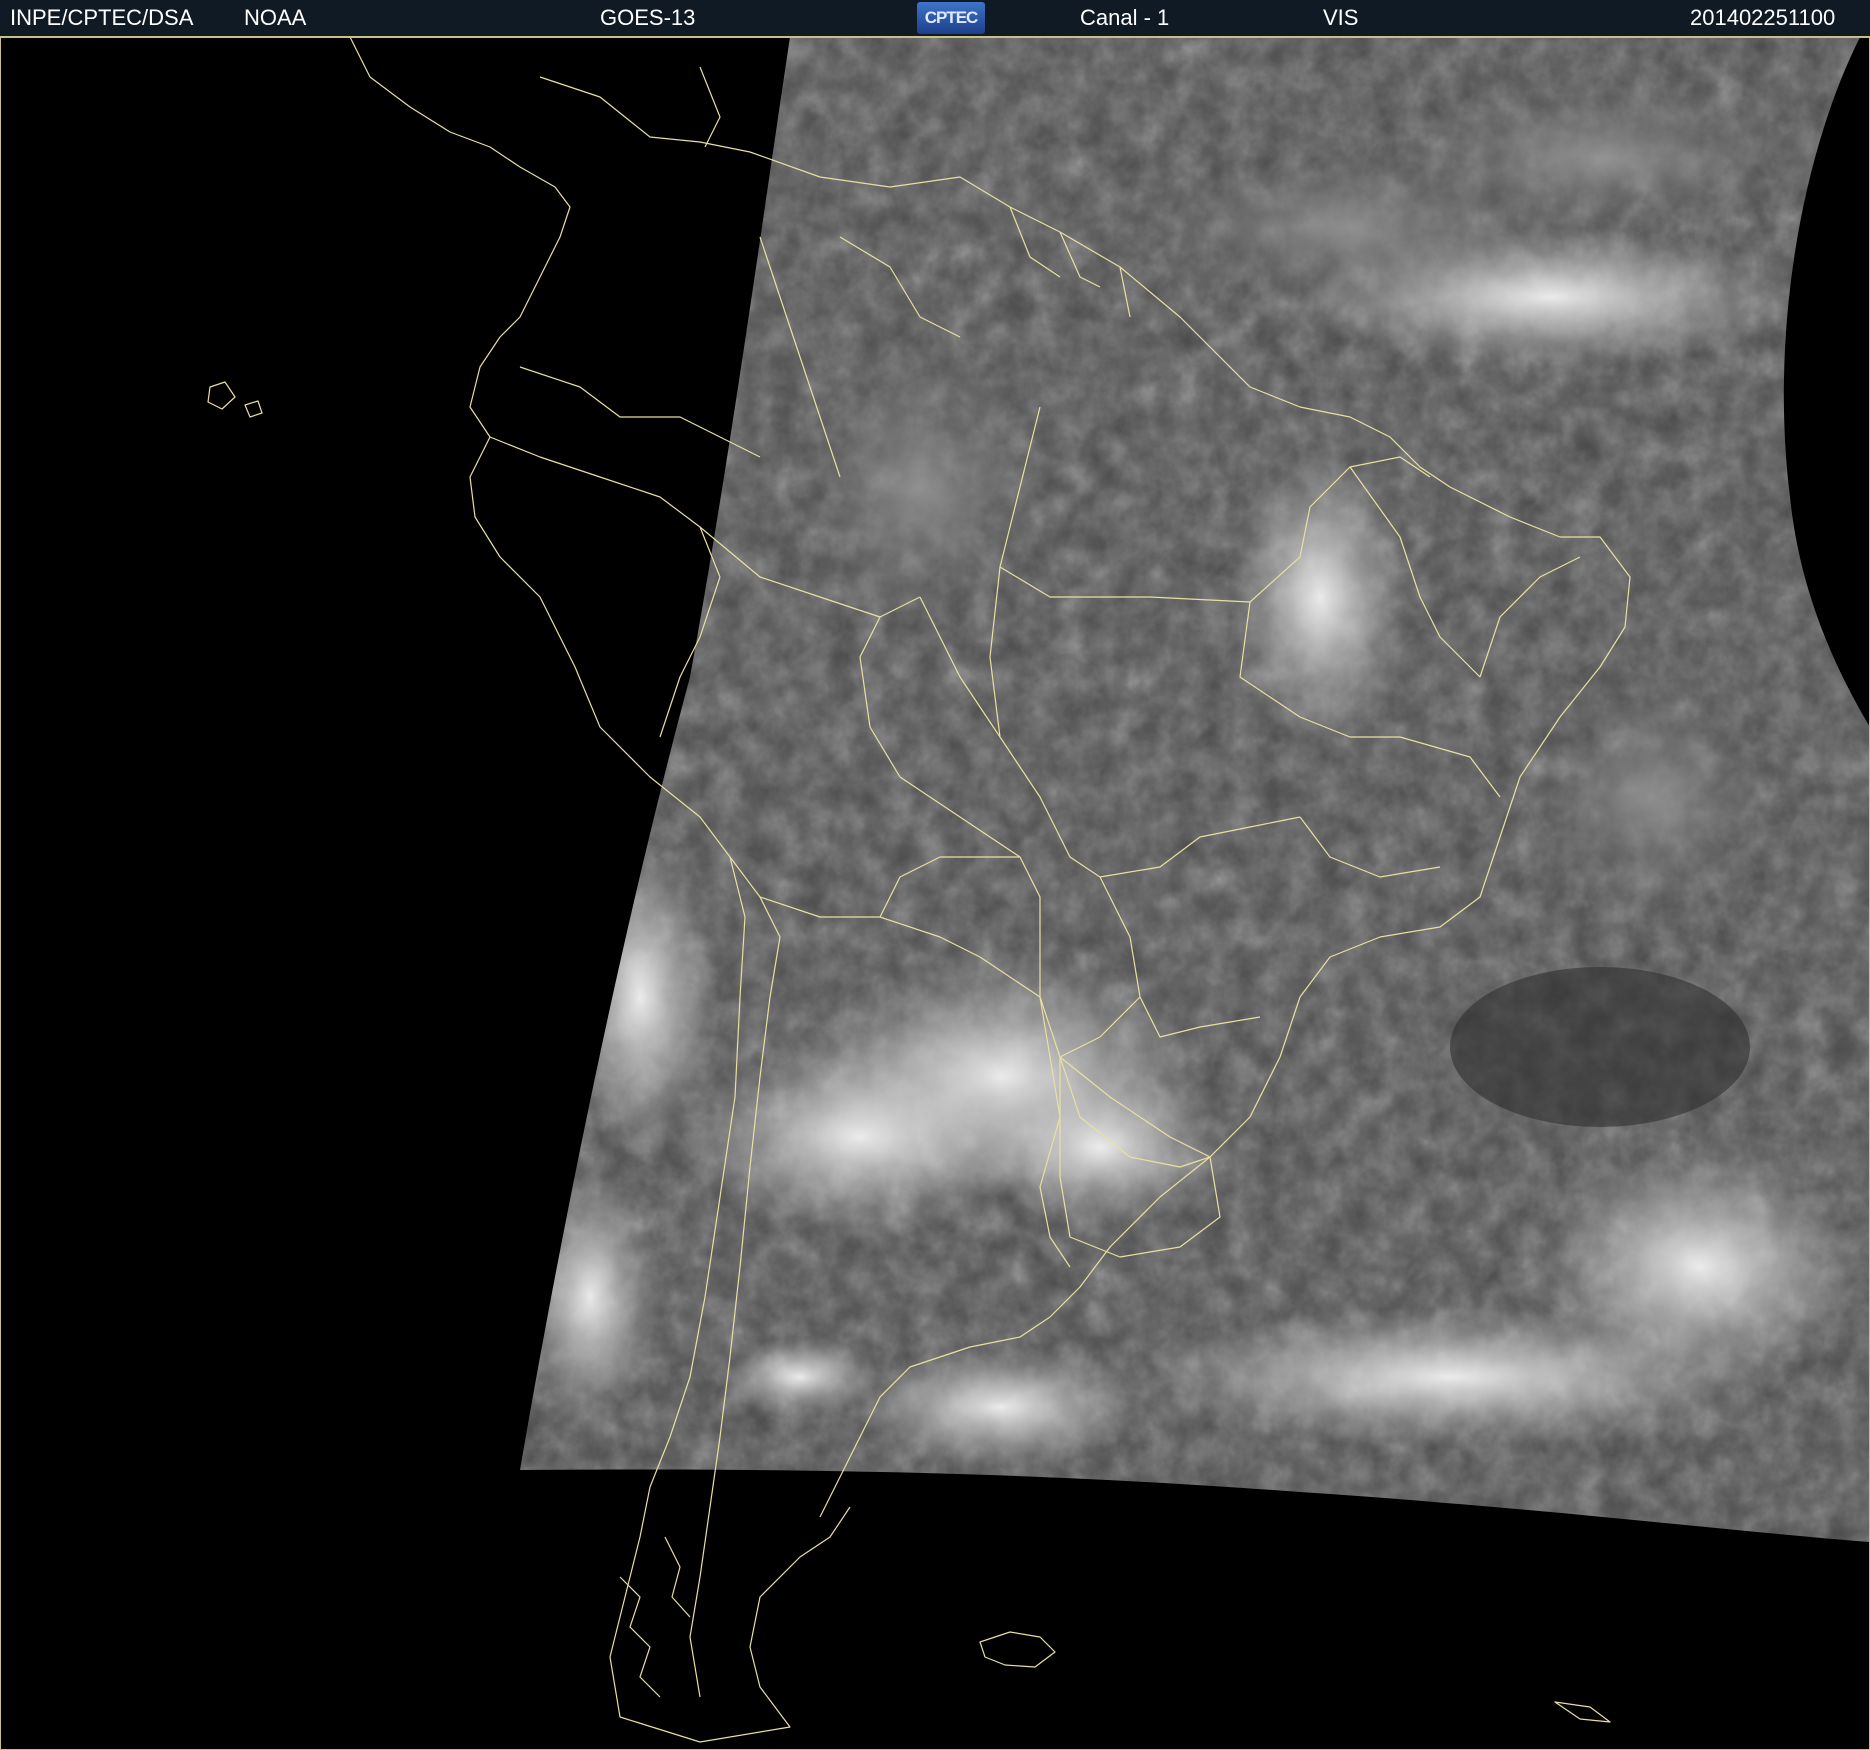 The height and width of the screenshot is (1750, 1870). What do you see at coordinates (275, 17) in the screenshot?
I see `partner-label: NOAA` at bounding box center [275, 17].